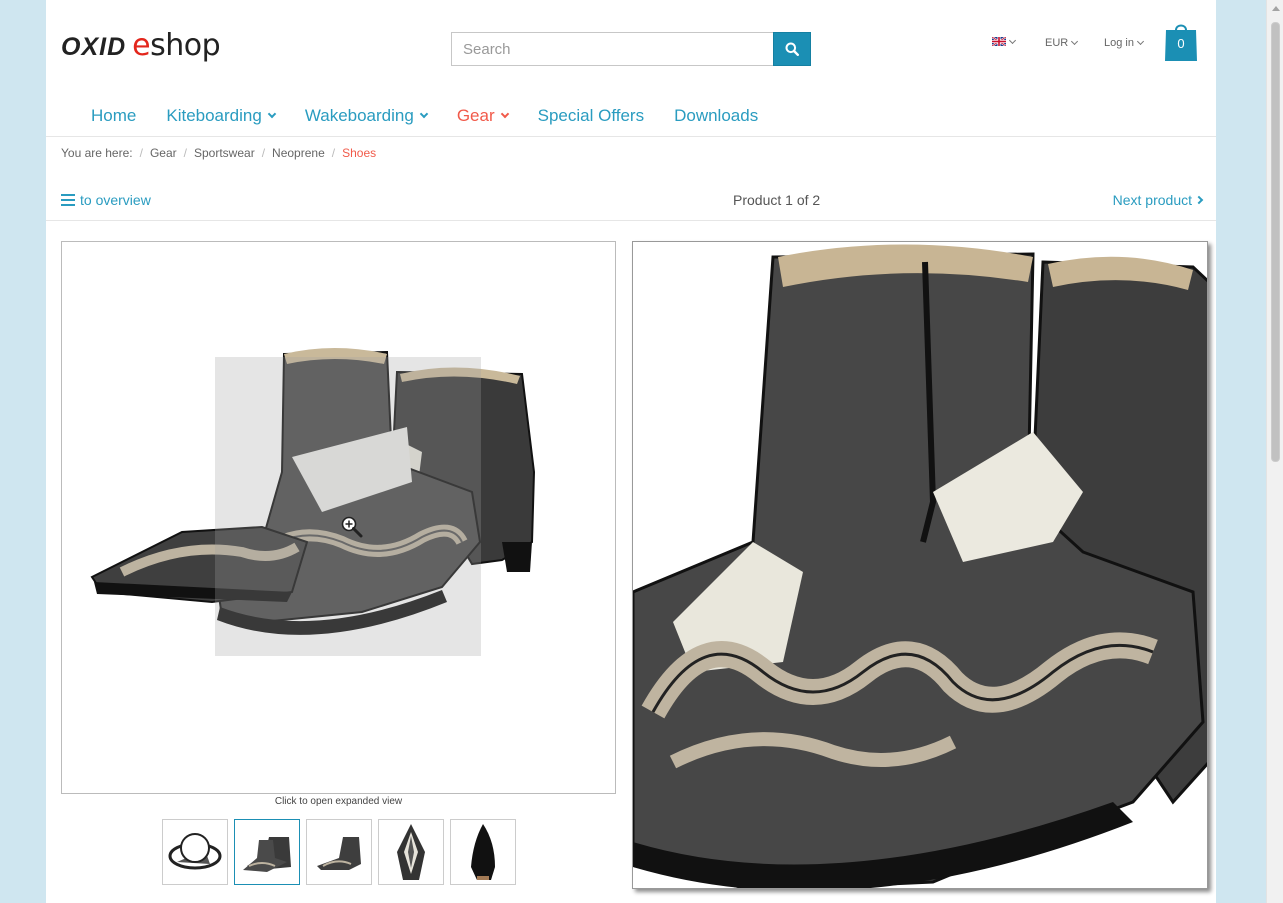  I want to click on thumbnail-boots-pair, so click(267, 852).